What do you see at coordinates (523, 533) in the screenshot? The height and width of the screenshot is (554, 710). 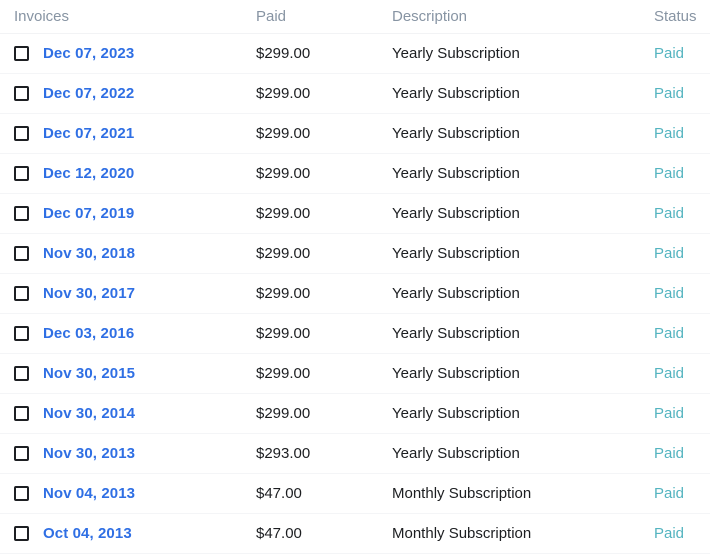 I see `invoice-description: Monthly Subscription` at bounding box center [523, 533].